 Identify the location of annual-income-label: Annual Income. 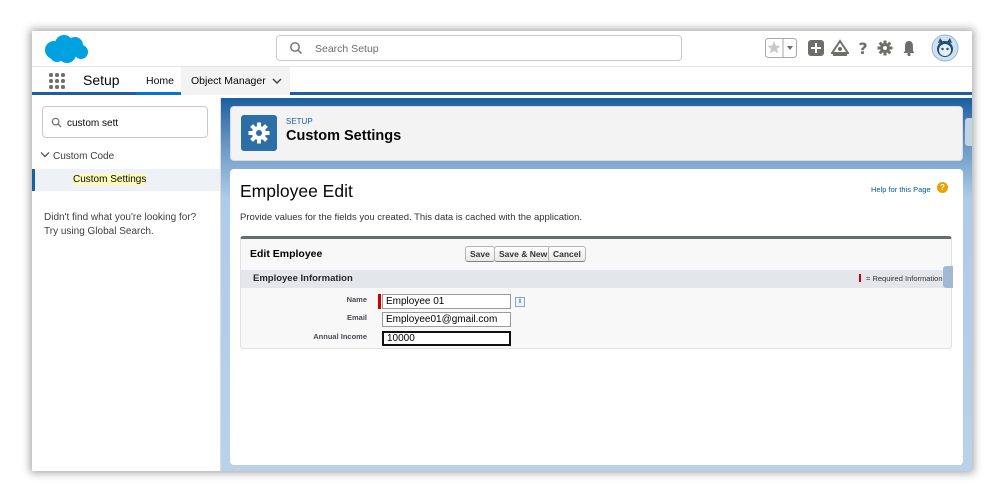
(340, 336).